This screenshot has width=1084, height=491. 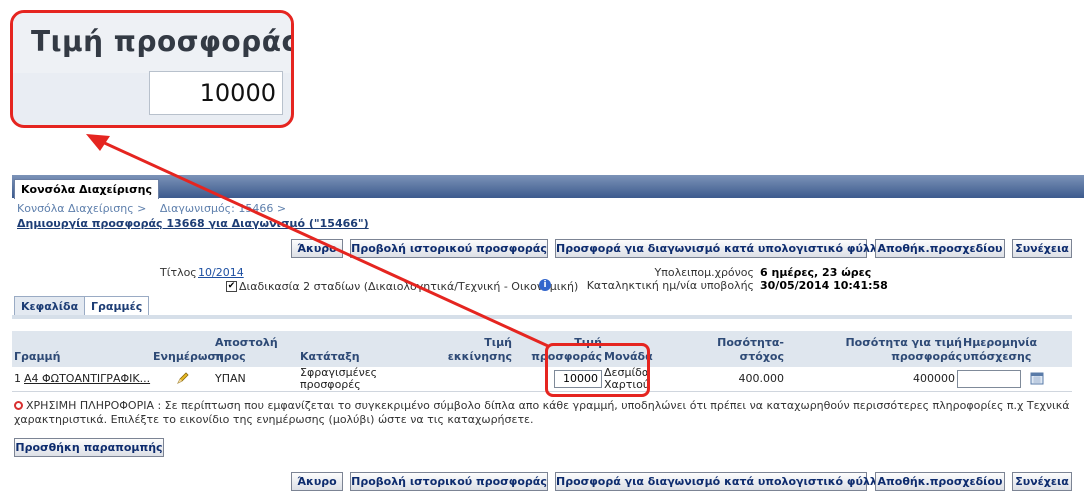 I want to click on col-ship-to-2: προς, so click(x=230, y=356).